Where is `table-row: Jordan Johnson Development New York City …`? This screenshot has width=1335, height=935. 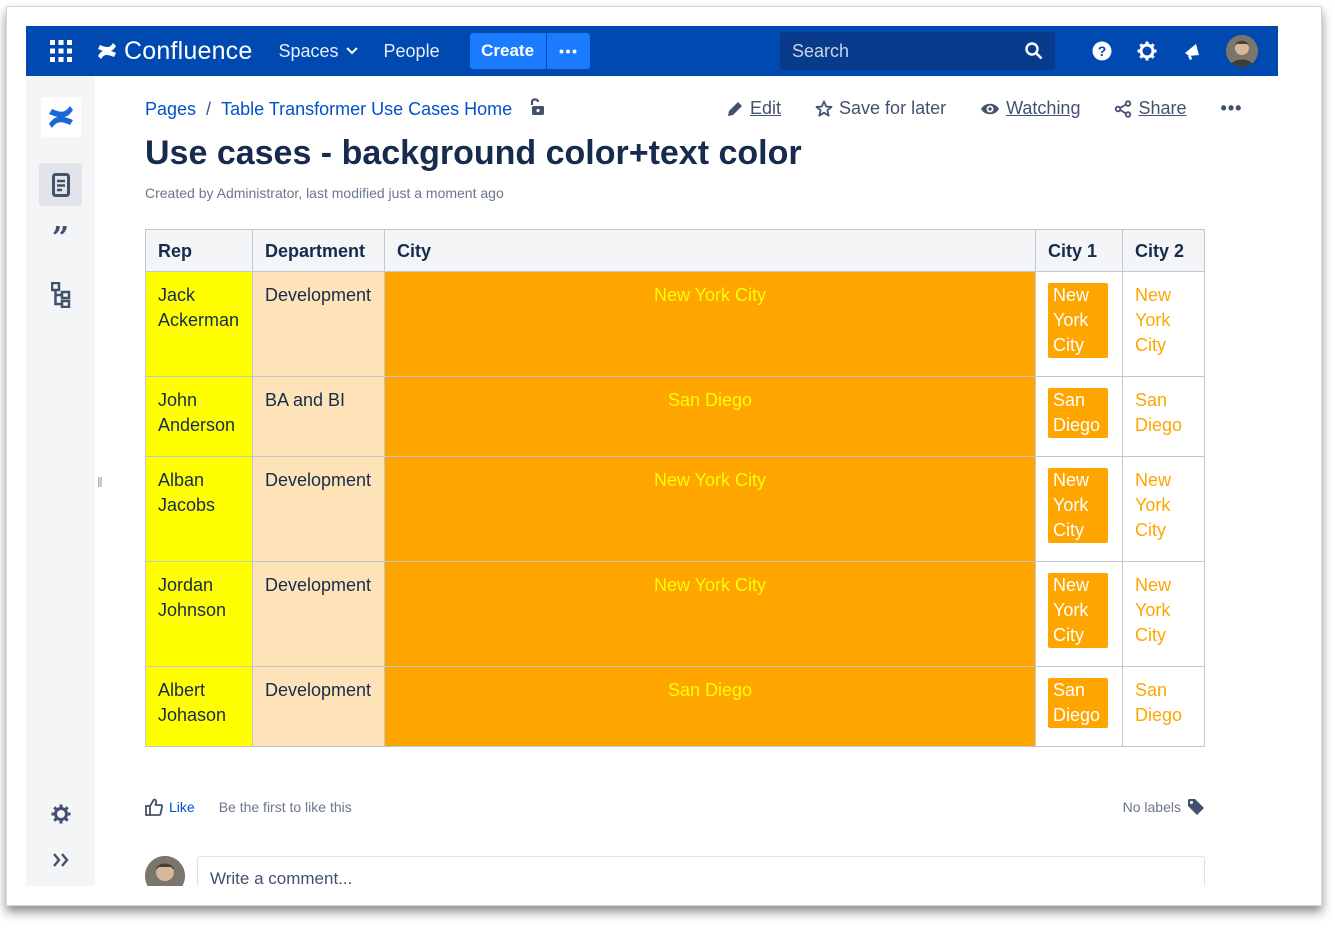 table-row: Jordan Johnson Development New York City … is located at coordinates (675, 614).